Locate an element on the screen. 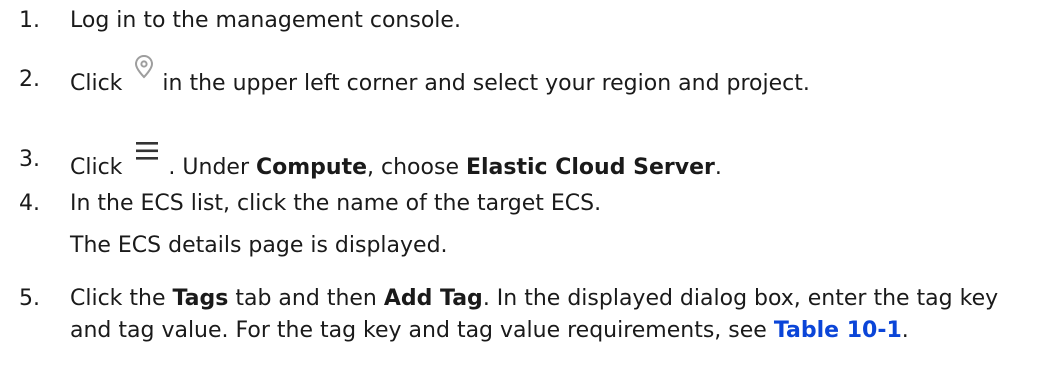 This screenshot has width=1064, height=383. step-text-mid: . Under is located at coordinates (212, 167).